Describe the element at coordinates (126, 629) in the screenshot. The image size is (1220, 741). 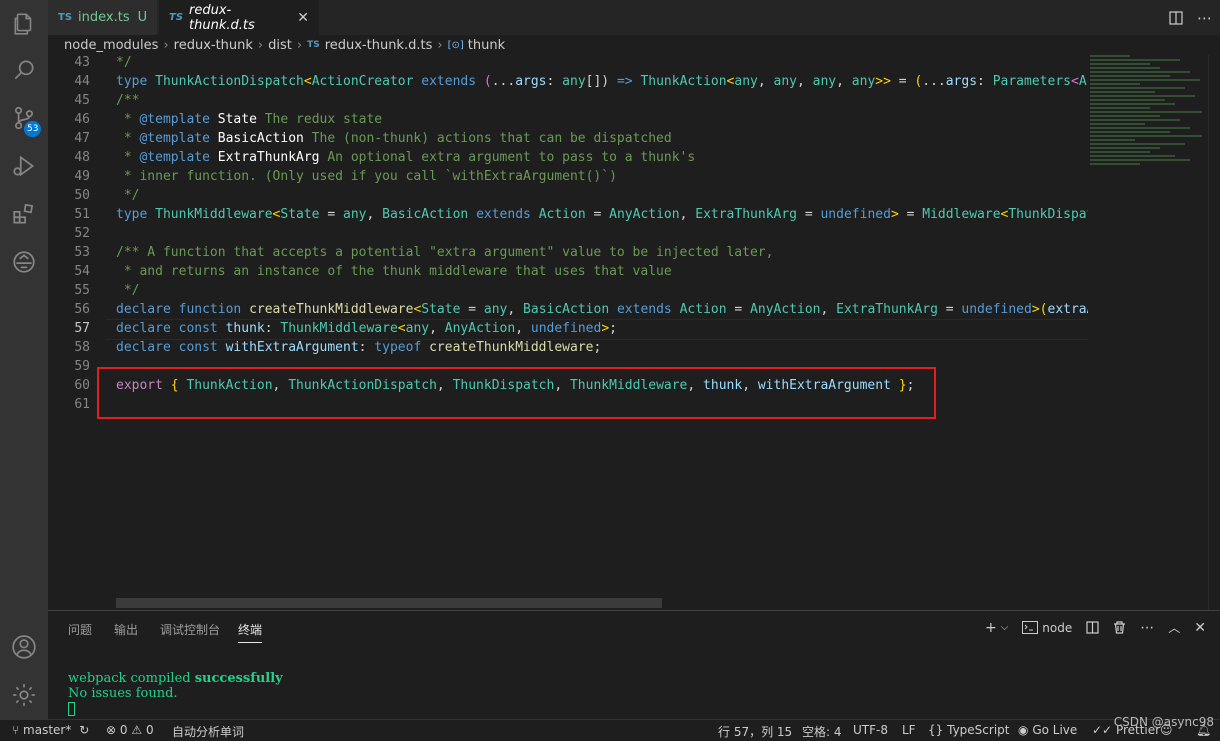
I see `tab-output: 输出` at that location.